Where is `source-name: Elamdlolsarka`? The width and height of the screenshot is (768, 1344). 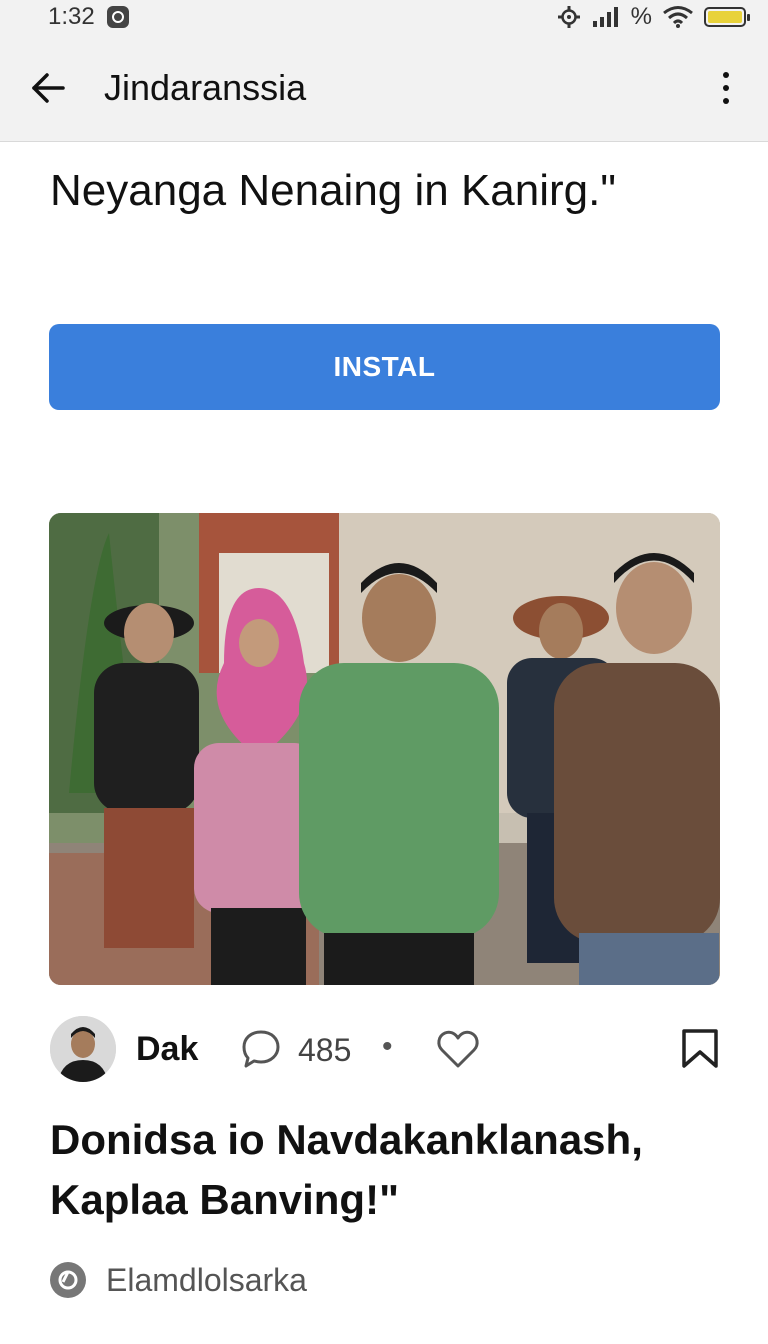 source-name: Elamdlolsarka is located at coordinates (206, 1279).